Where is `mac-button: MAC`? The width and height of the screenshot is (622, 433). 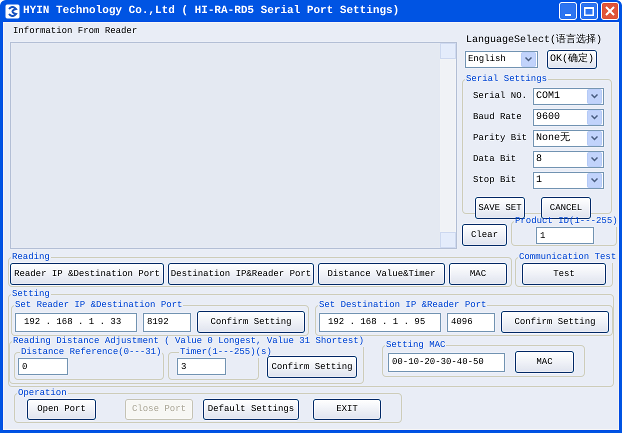 mac-button: MAC is located at coordinates (478, 274).